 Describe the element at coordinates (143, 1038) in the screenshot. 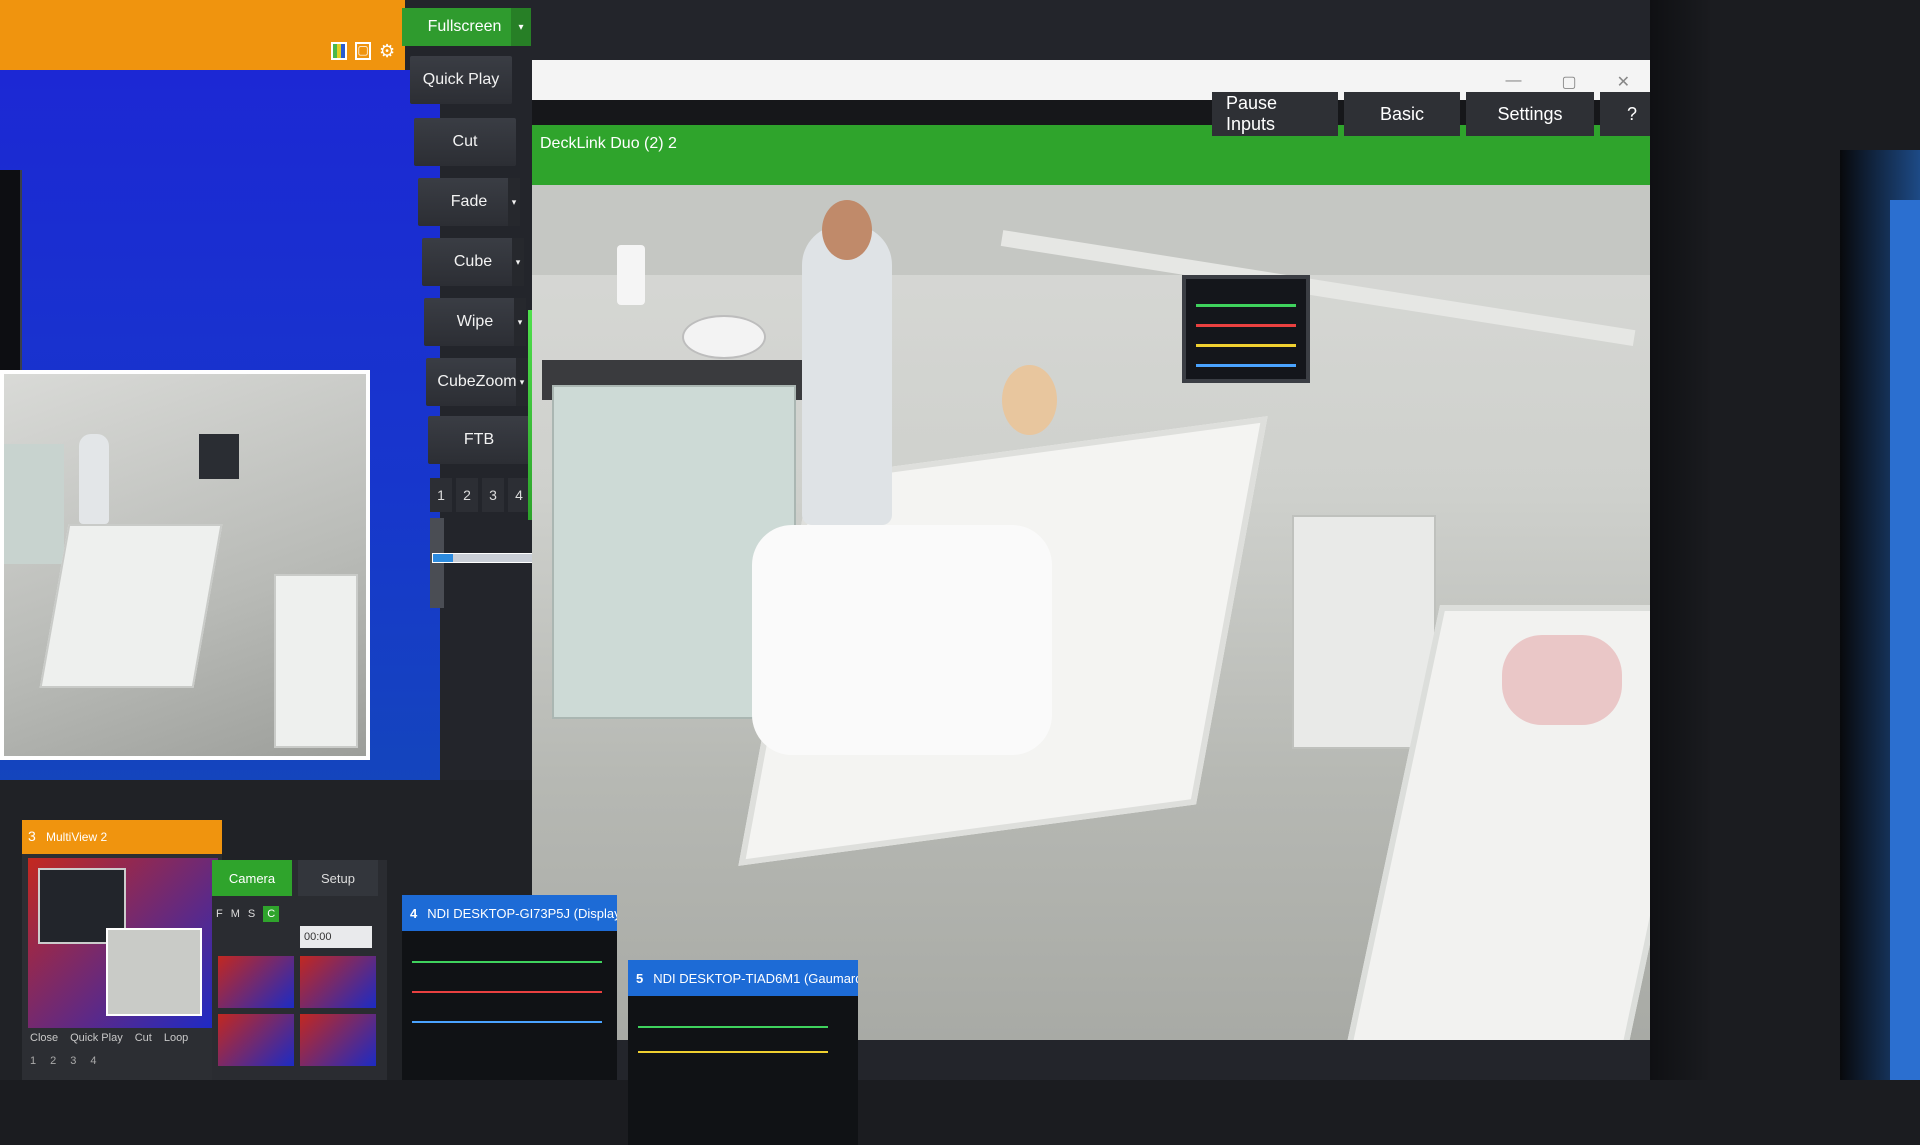

I see `input-3-cut-button: Cut` at that location.